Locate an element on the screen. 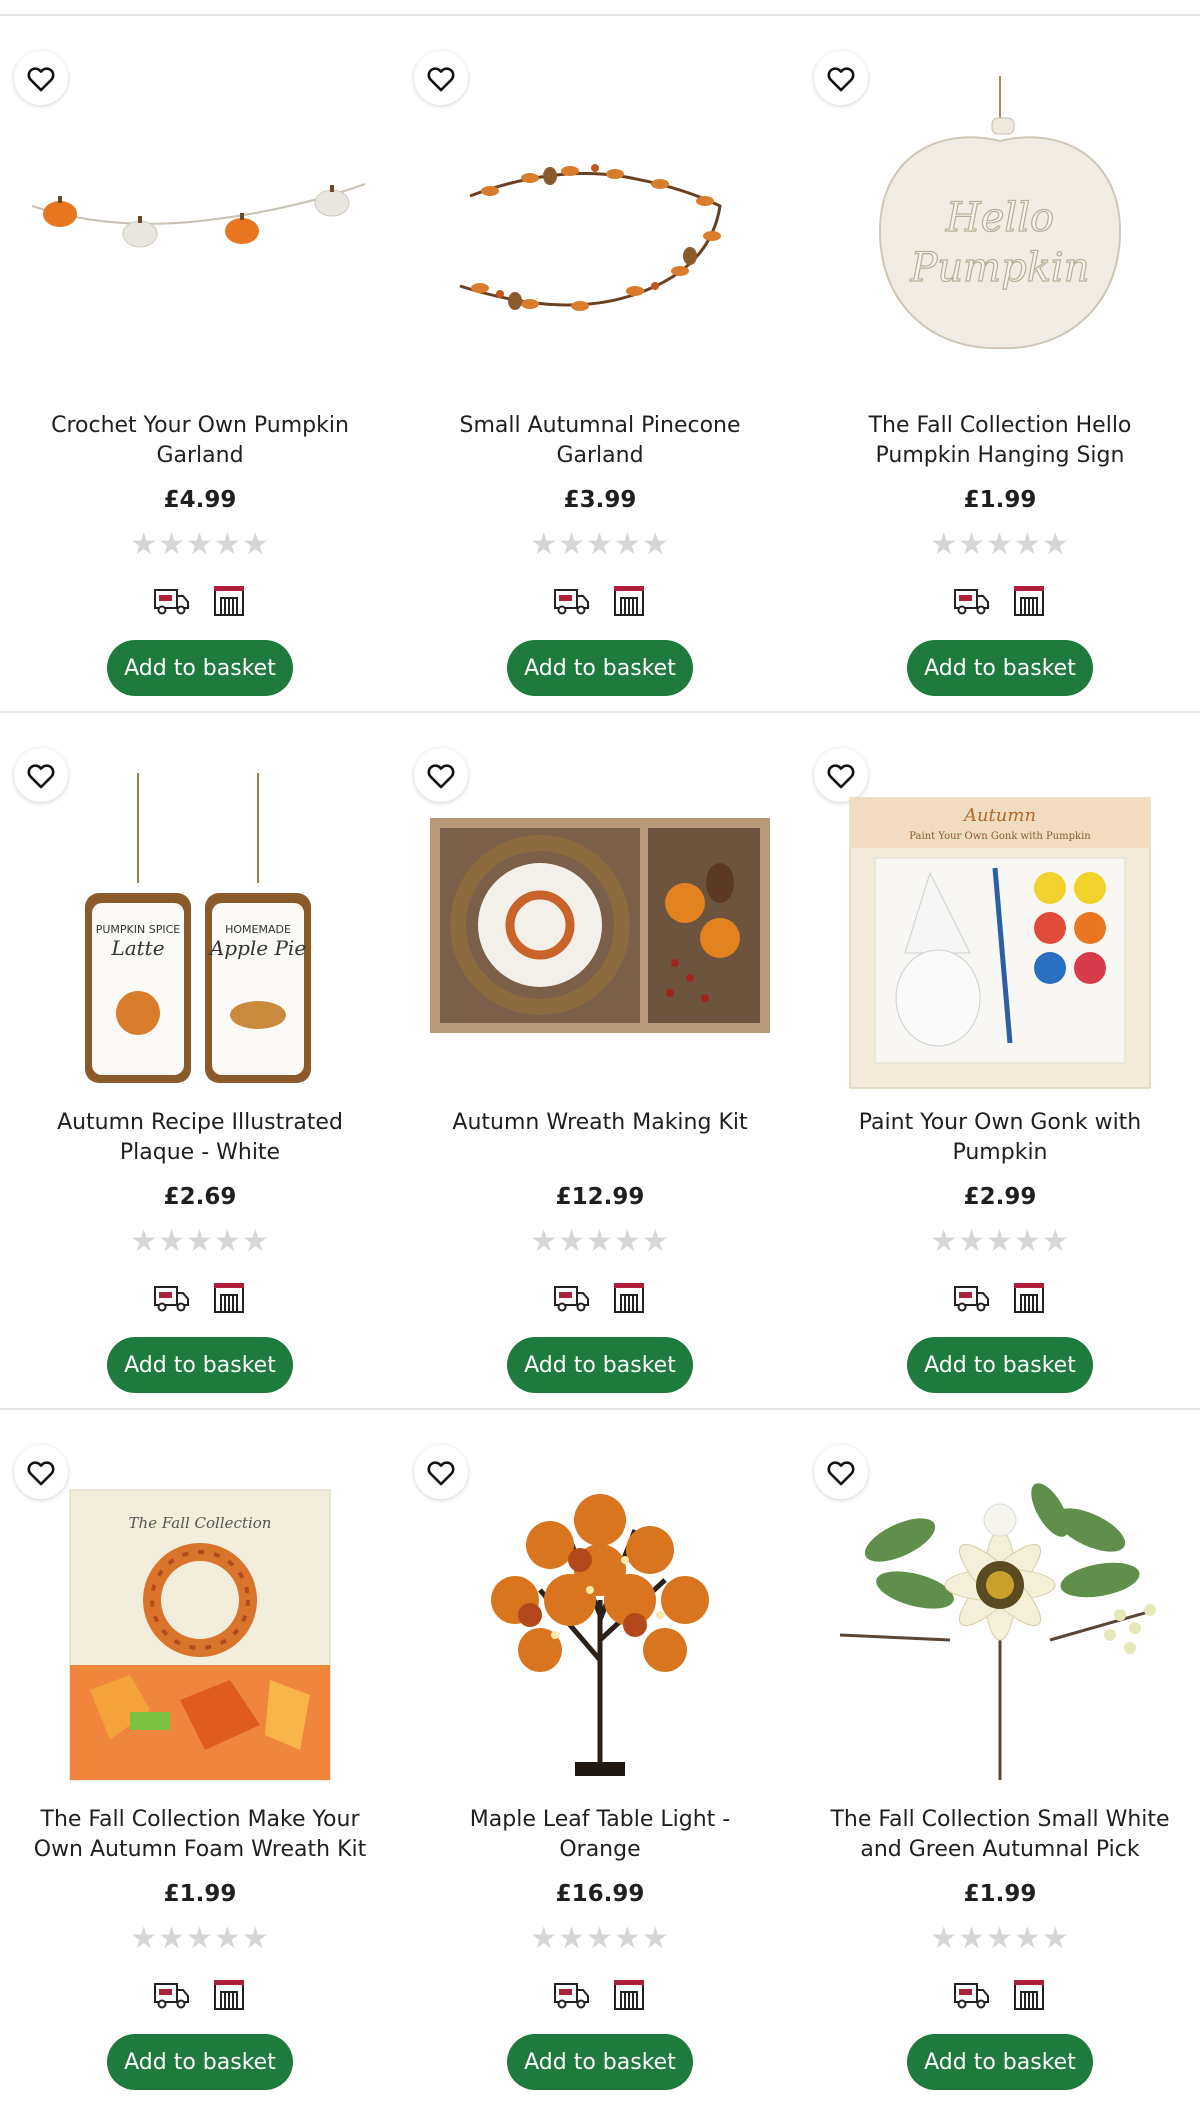 The image size is (1200, 2107). maple-light-image is located at coordinates (600, 1635).